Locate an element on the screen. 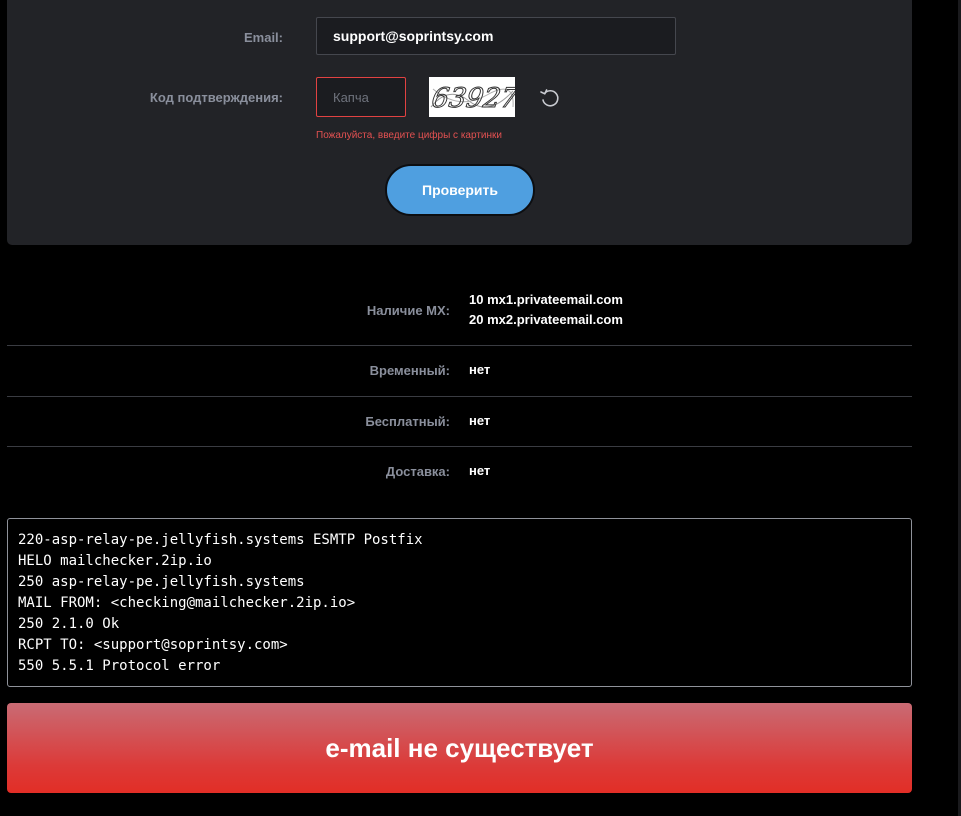  smtp-log-line: 550 5.5.1 Protocol error is located at coordinates (119, 666).